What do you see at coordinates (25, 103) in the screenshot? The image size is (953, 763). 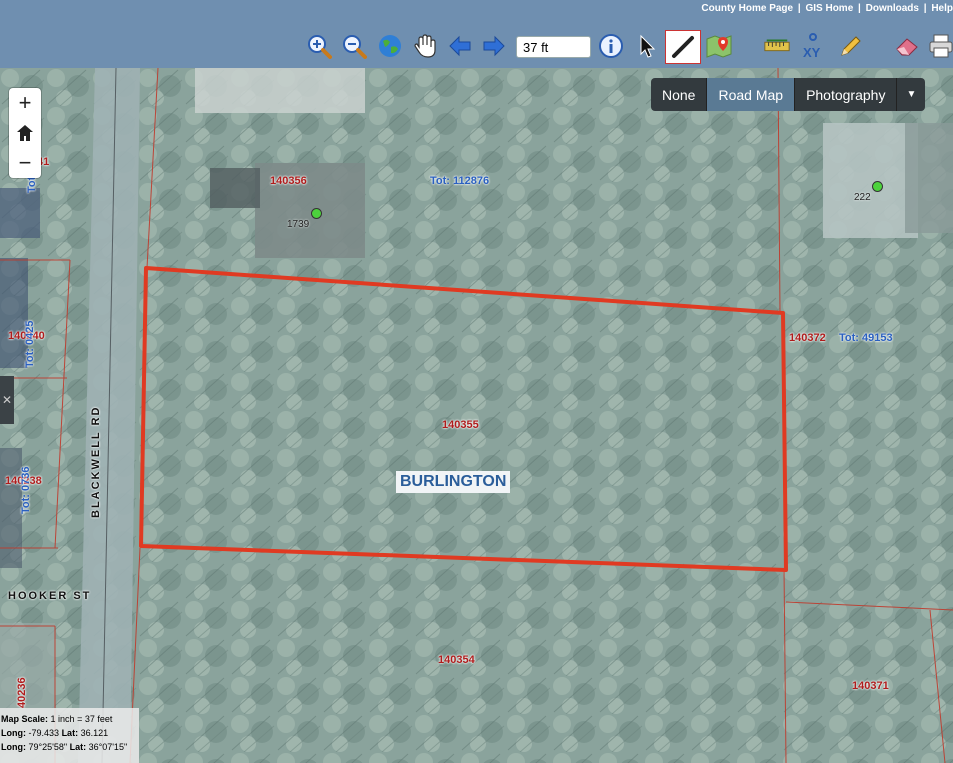 I see `zoom-in-button: +` at bounding box center [25, 103].